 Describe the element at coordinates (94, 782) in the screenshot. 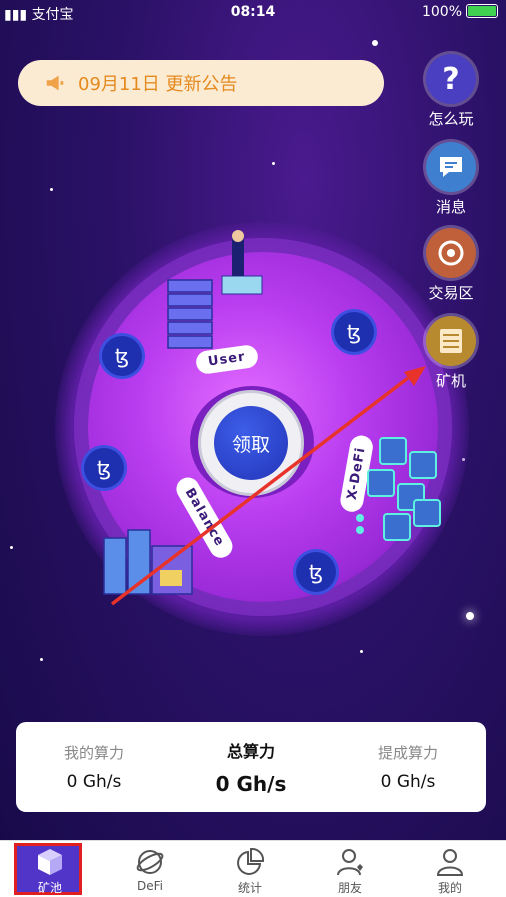

I see `my-hashrate-value: 0 Gh/s` at that location.